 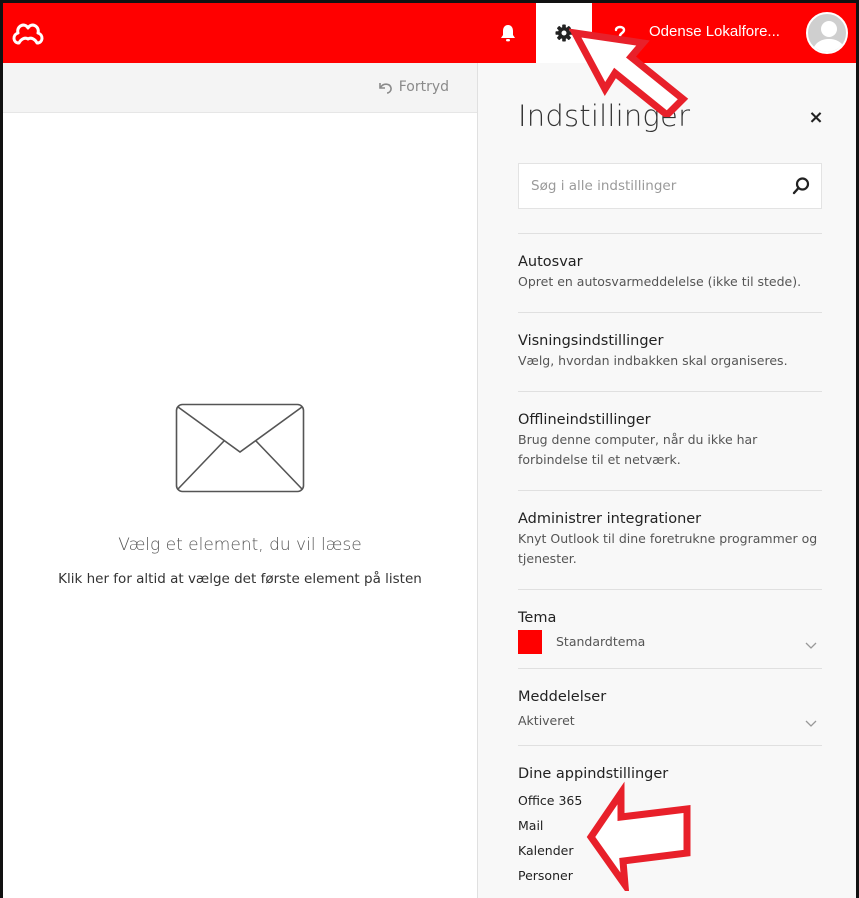 What do you see at coordinates (562, 697) in the screenshot?
I see `setting-title: Meddelelser` at bounding box center [562, 697].